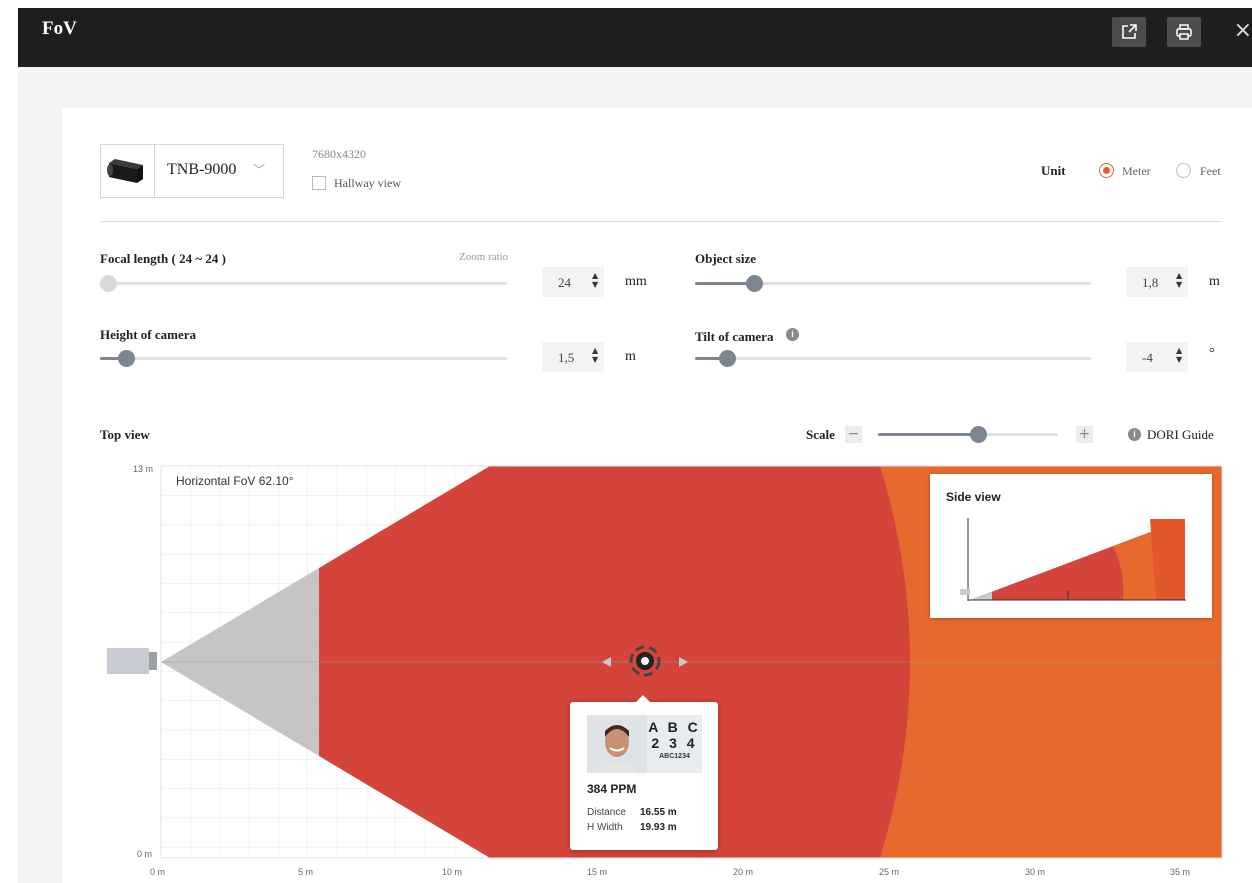 The height and width of the screenshot is (883, 1252). I want to click on license-plate-sample: A B C 2 3 4 ABC1234, so click(674, 744).